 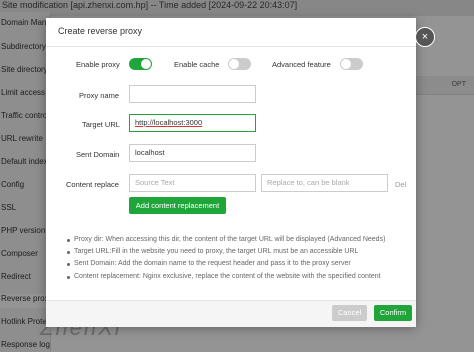 I want to click on cancel-button: Cancel, so click(x=349, y=313).